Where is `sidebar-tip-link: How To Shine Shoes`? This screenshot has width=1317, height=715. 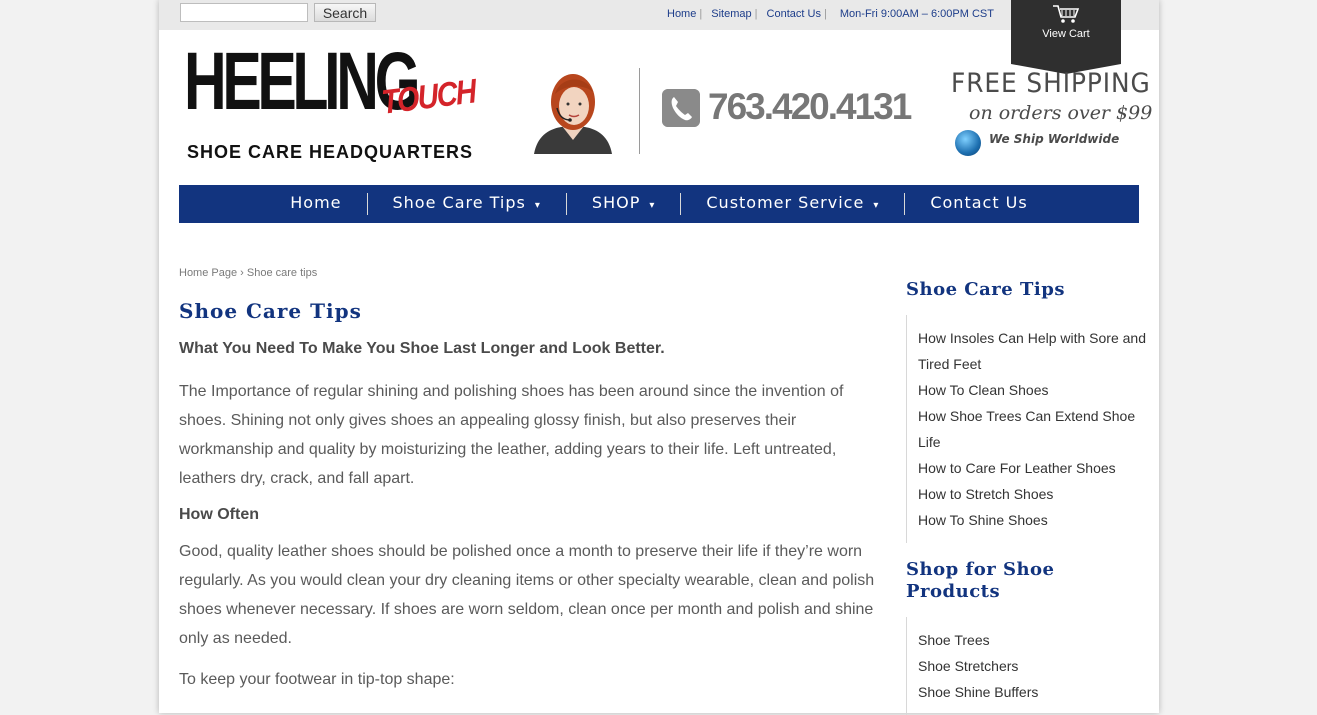 sidebar-tip-link: How To Shine Shoes is located at coordinates (1032, 520).